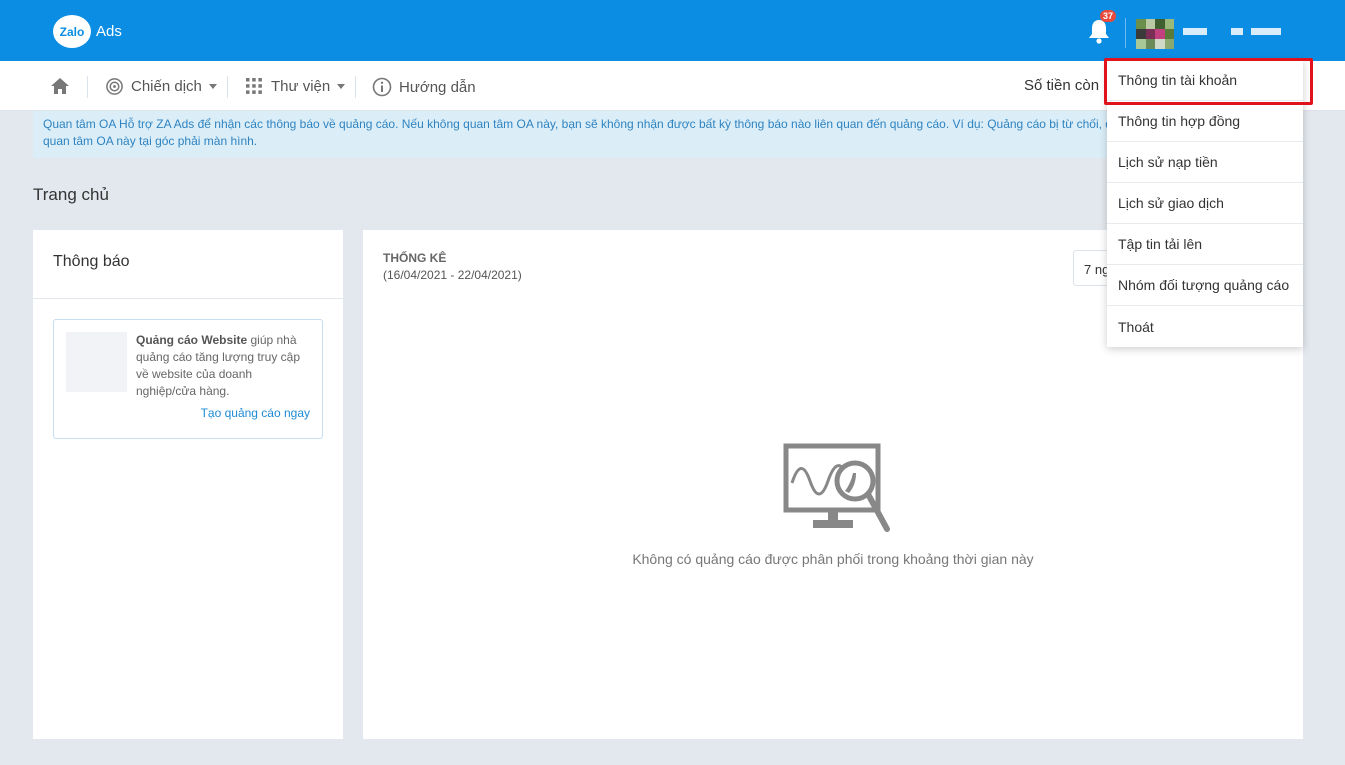 The height and width of the screenshot is (765, 1345). Describe the element at coordinates (1205, 326) in the screenshot. I see `menu-item: Thoát` at that location.